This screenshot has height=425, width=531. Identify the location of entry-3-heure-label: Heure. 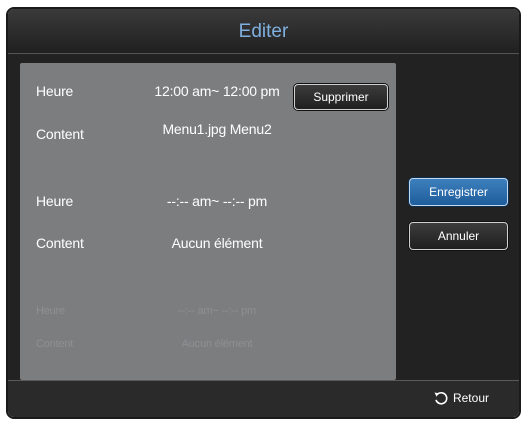
(50, 311).